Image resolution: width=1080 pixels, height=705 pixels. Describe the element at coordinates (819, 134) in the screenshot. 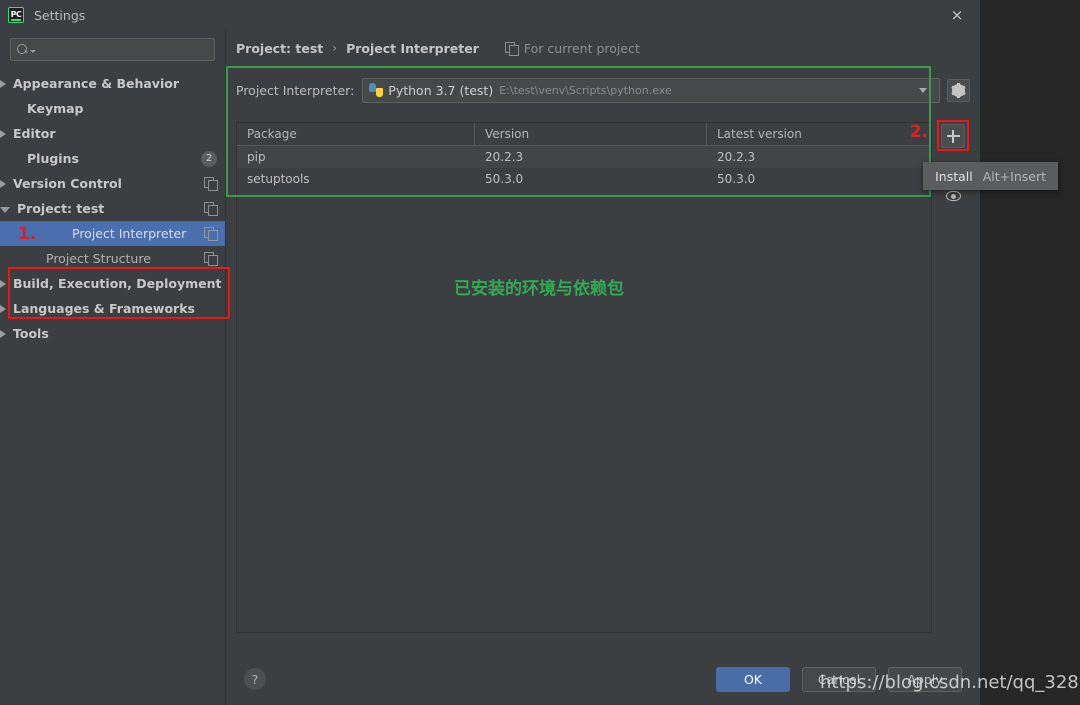

I see `column-header-latest-version: Latest version` at that location.